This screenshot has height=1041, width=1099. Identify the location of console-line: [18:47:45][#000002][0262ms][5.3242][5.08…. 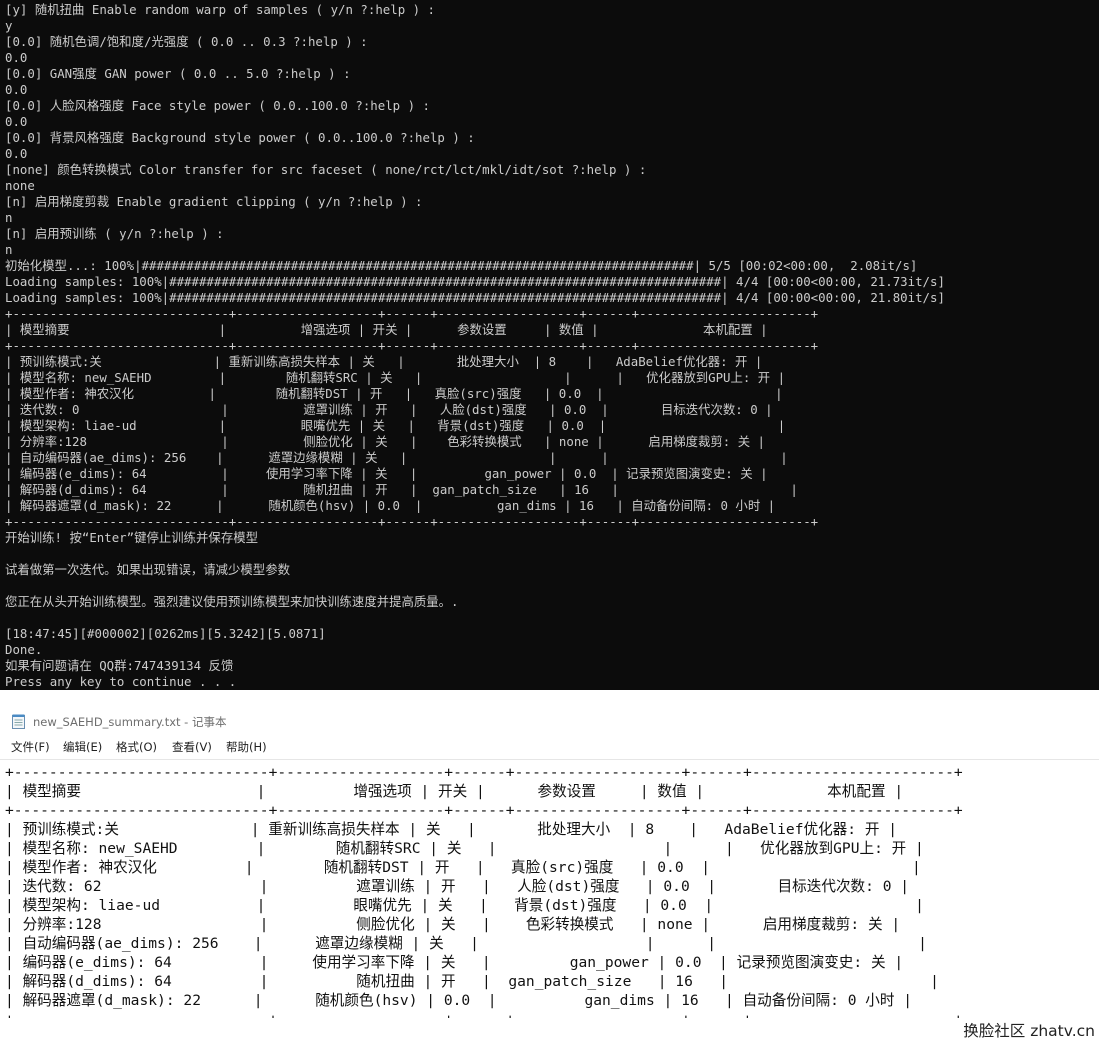
(165, 633).